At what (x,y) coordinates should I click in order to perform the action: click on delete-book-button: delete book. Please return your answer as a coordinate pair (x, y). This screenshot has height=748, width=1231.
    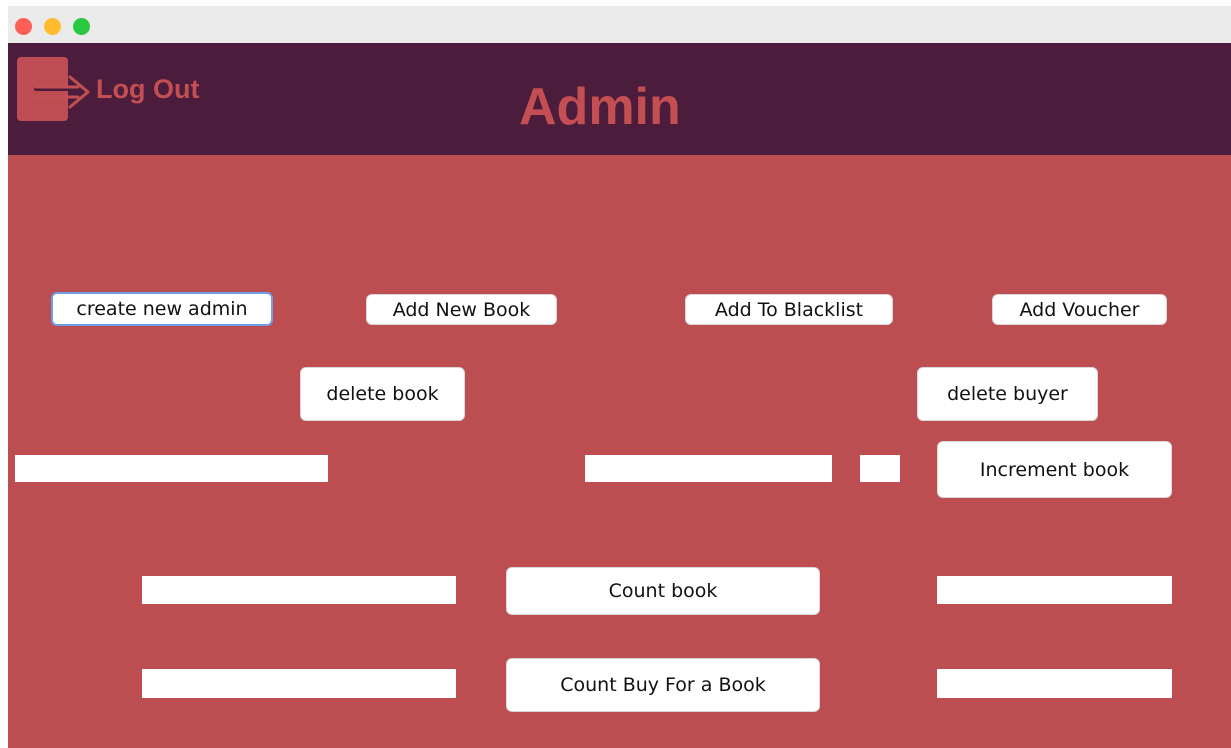
    Looking at the image, I should click on (382, 394).